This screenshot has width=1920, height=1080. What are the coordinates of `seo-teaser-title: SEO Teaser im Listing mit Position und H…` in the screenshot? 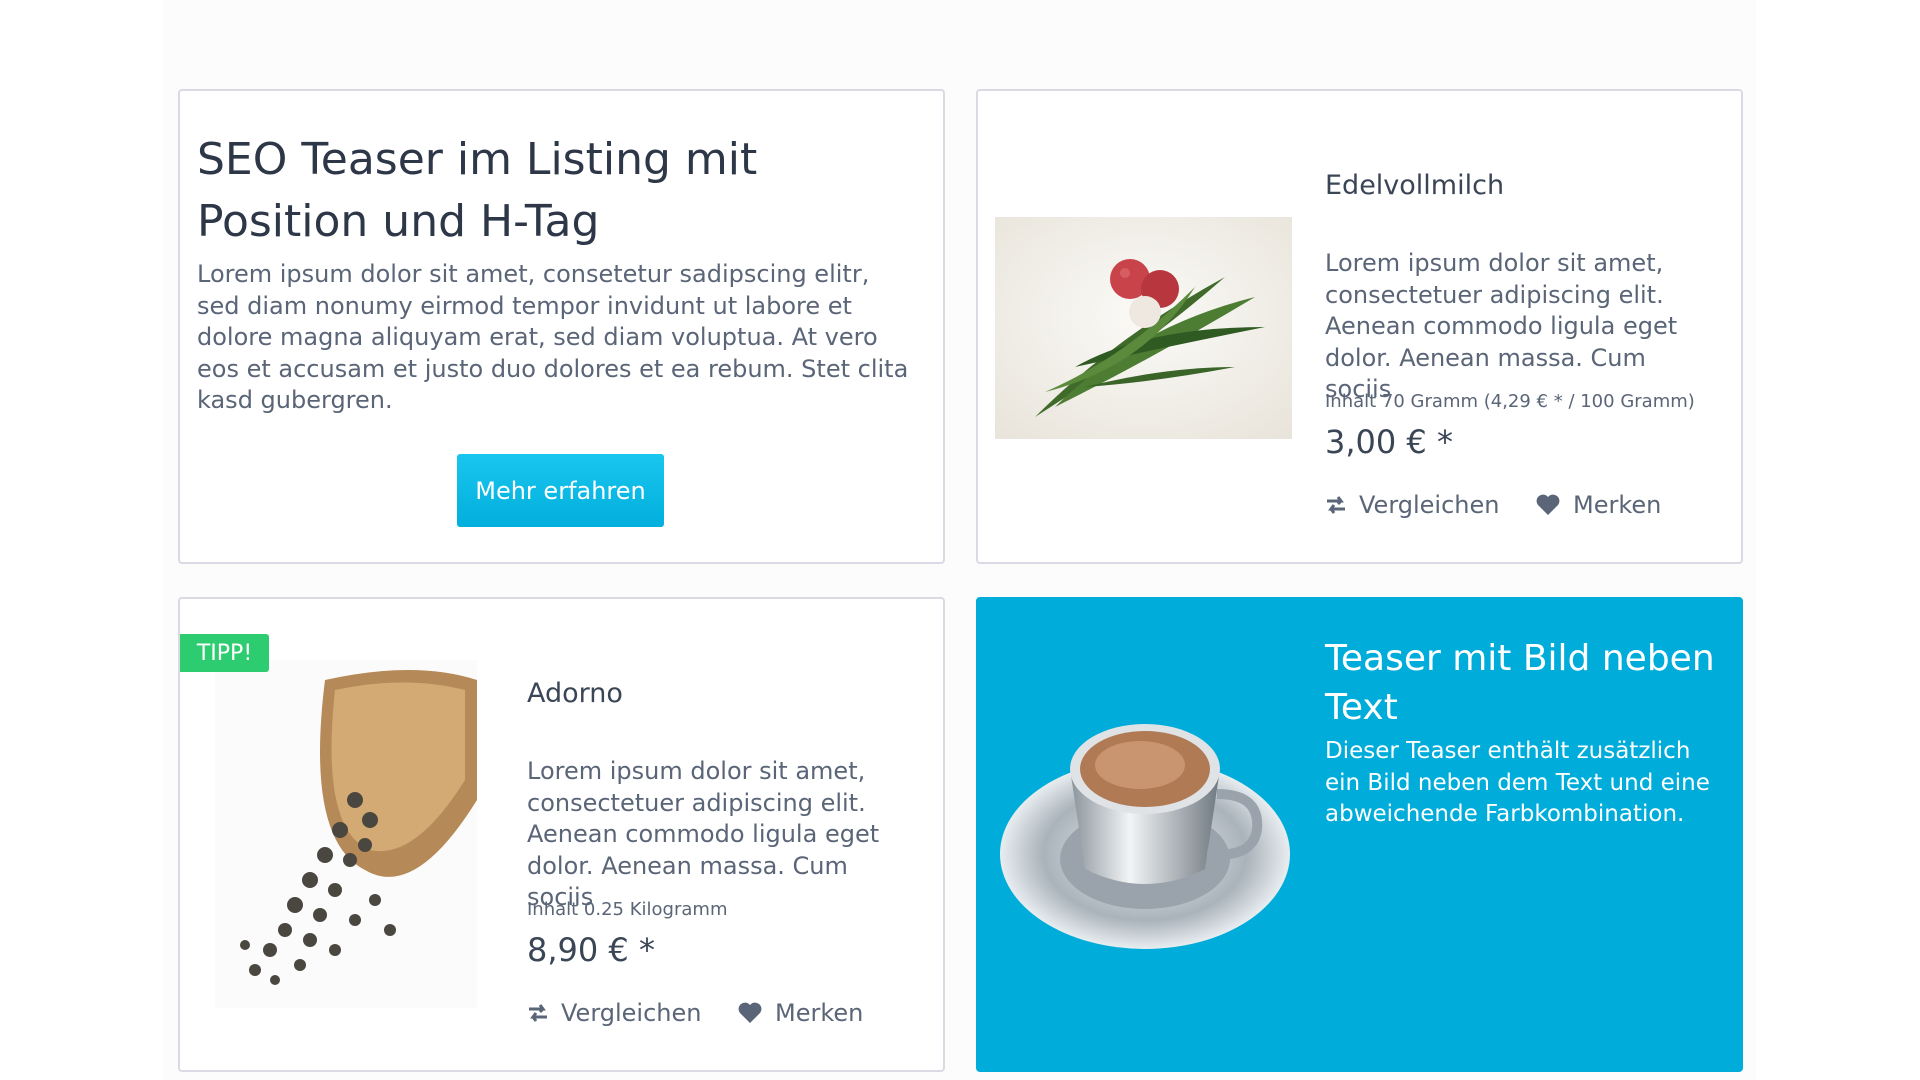 It's located at (477, 190).